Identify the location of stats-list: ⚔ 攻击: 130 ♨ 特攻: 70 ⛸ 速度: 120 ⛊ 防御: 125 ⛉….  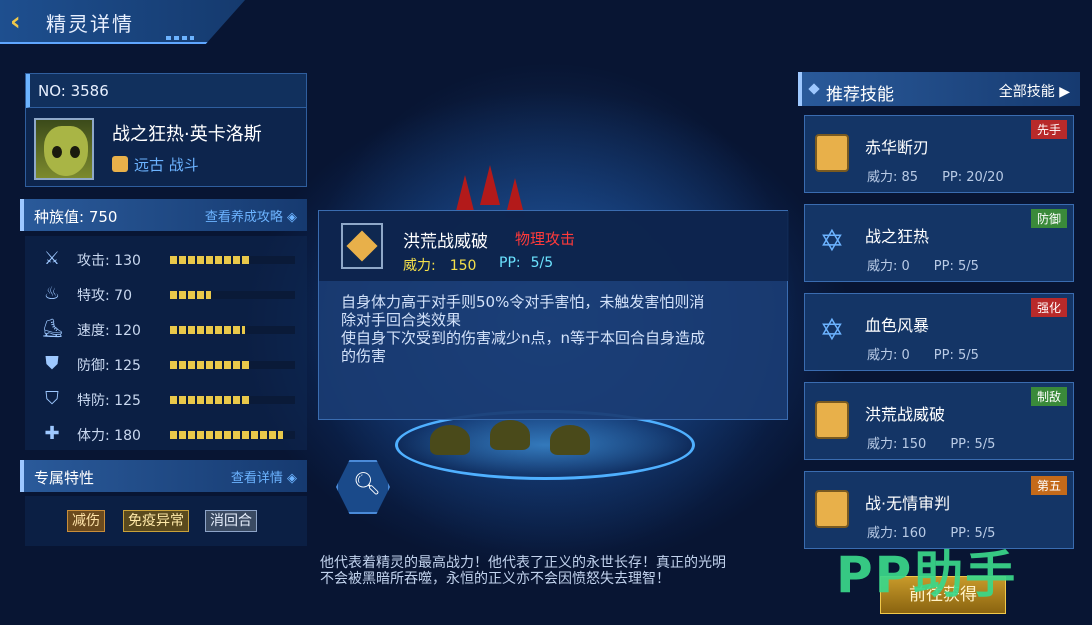
(166, 343).